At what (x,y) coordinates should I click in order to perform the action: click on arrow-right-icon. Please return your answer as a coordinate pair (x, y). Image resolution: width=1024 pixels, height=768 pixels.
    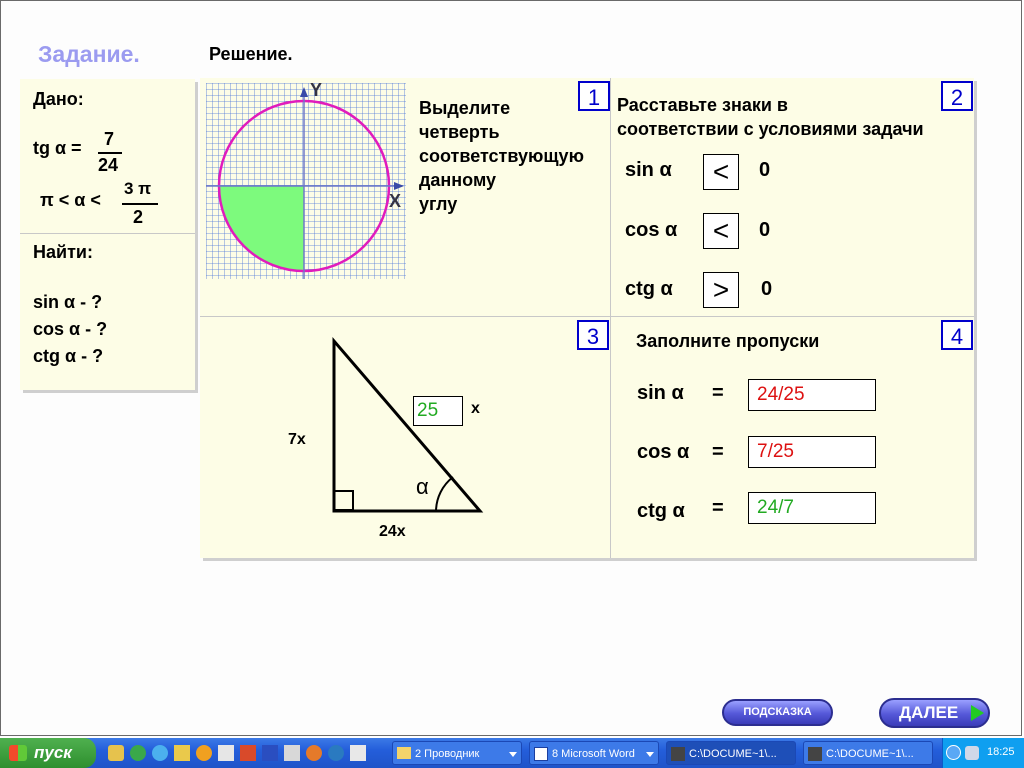
    Looking at the image, I should click on (977, 713).